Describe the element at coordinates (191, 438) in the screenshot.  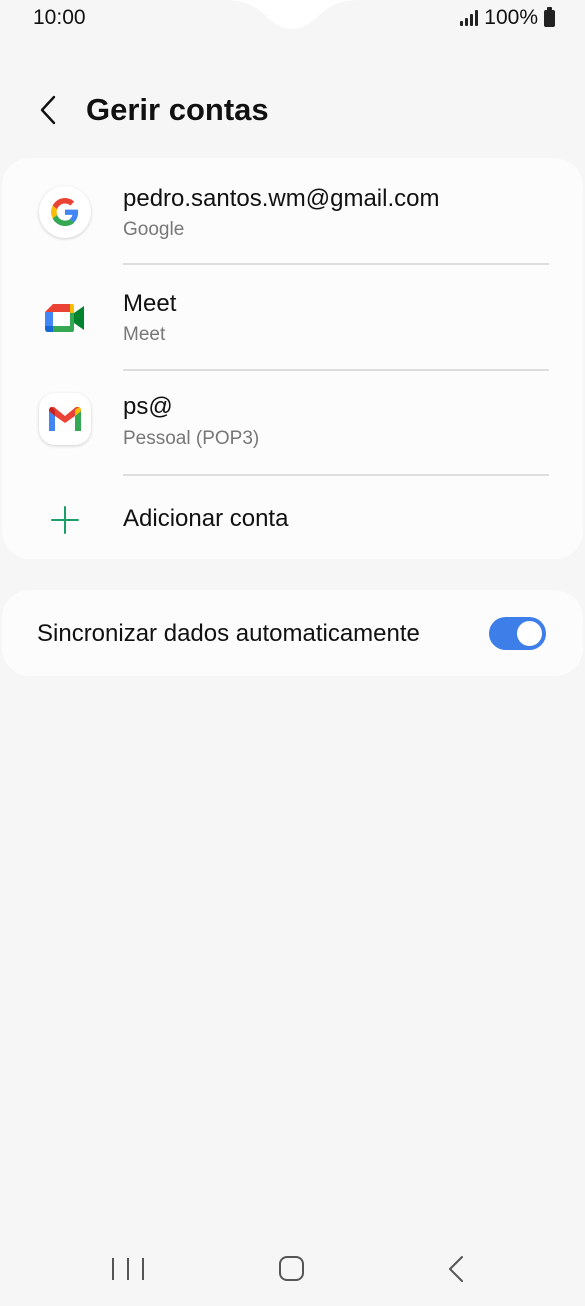
I see `account-type: Pessoal (POP3)` at that location.